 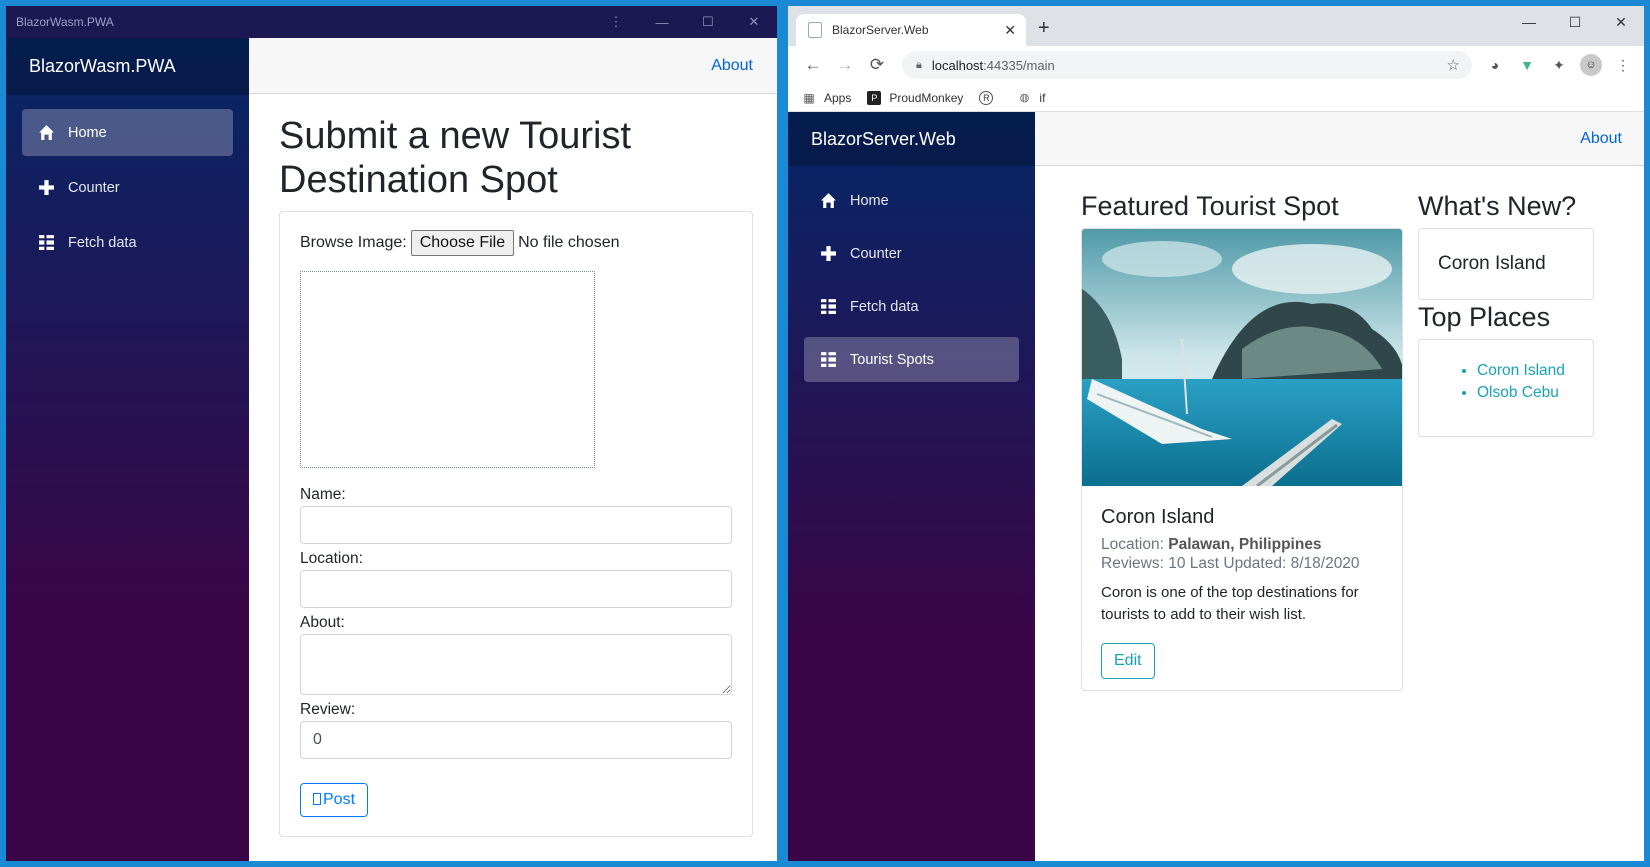 I want to click on post-button-label: Post, so click(x=339, y=799).